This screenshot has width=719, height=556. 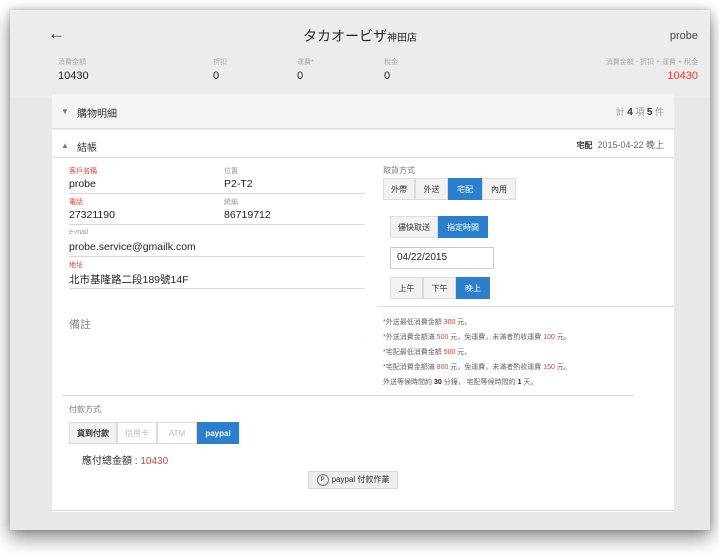 What do you see at coordinates (463, 227) in the screenshot?
I see `timing-scheduled-button: 指定時間` at bounding box center [463, 227].